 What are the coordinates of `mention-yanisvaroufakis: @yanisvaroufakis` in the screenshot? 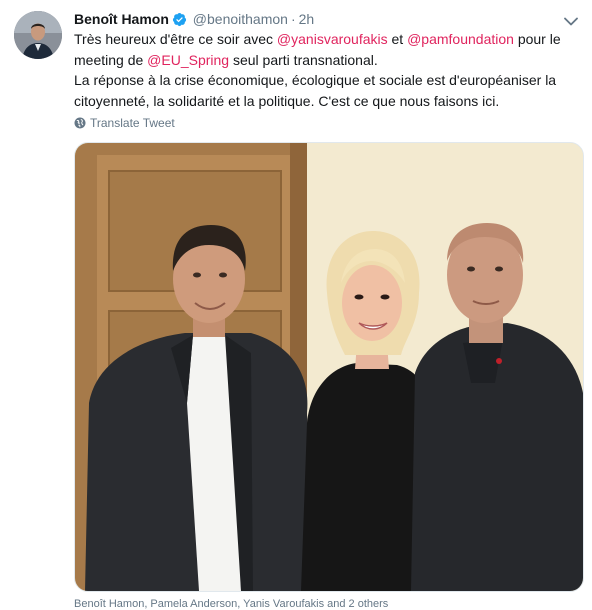 It's located at (332, 39).